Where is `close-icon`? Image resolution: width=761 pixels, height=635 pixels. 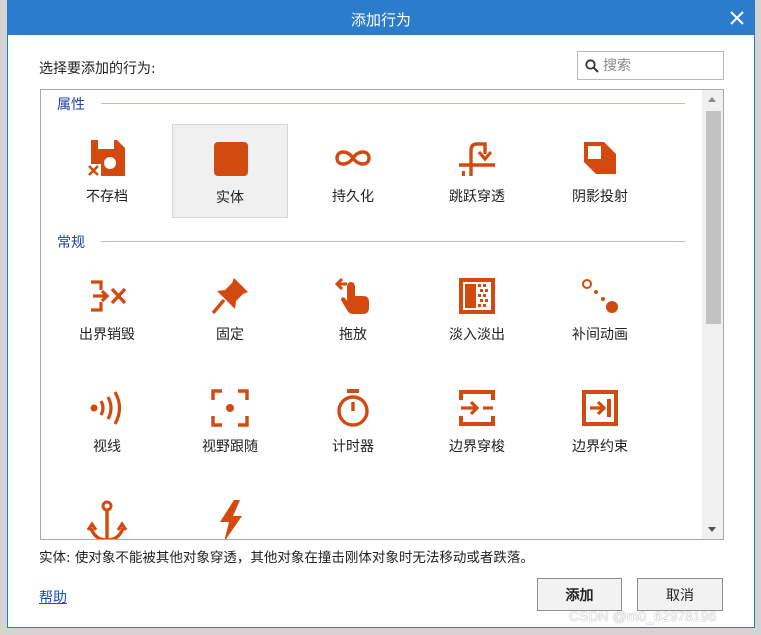
close-icon is located at coordinates (737, 18).